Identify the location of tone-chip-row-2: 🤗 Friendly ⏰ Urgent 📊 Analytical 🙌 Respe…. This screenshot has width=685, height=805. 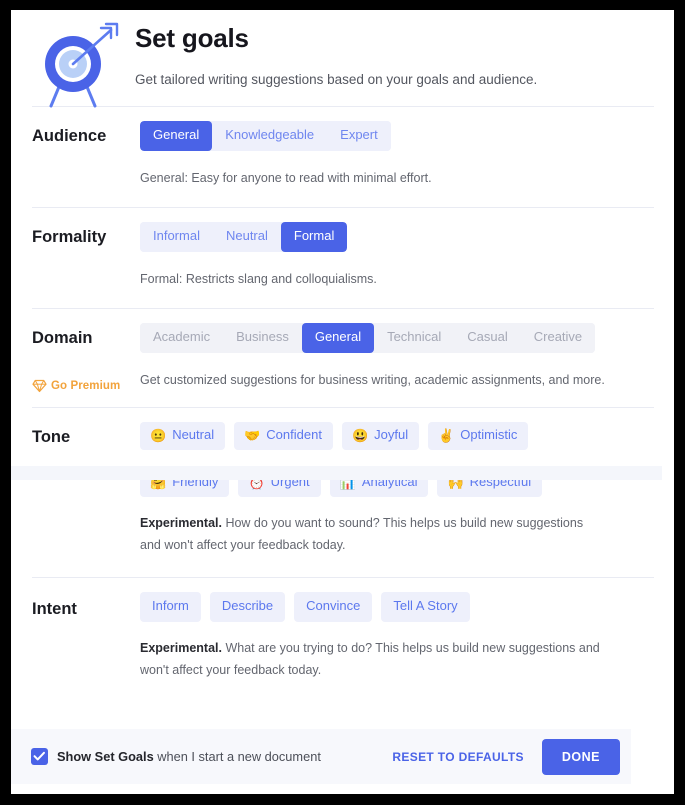
(397, 482).